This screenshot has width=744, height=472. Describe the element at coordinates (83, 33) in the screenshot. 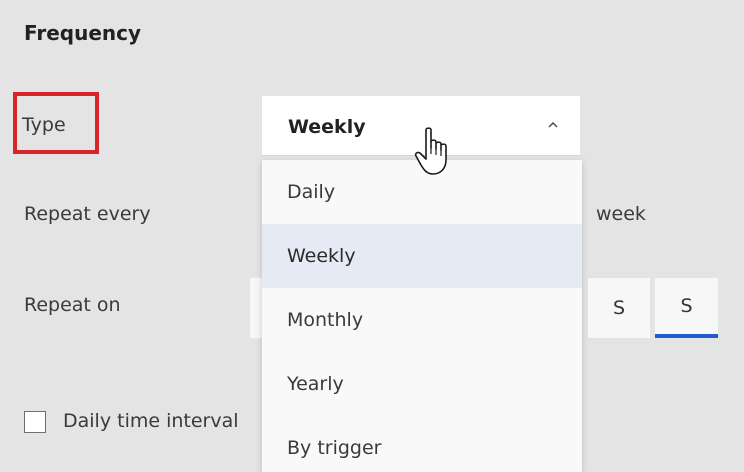

I see `section-title: Frequency` at that location.